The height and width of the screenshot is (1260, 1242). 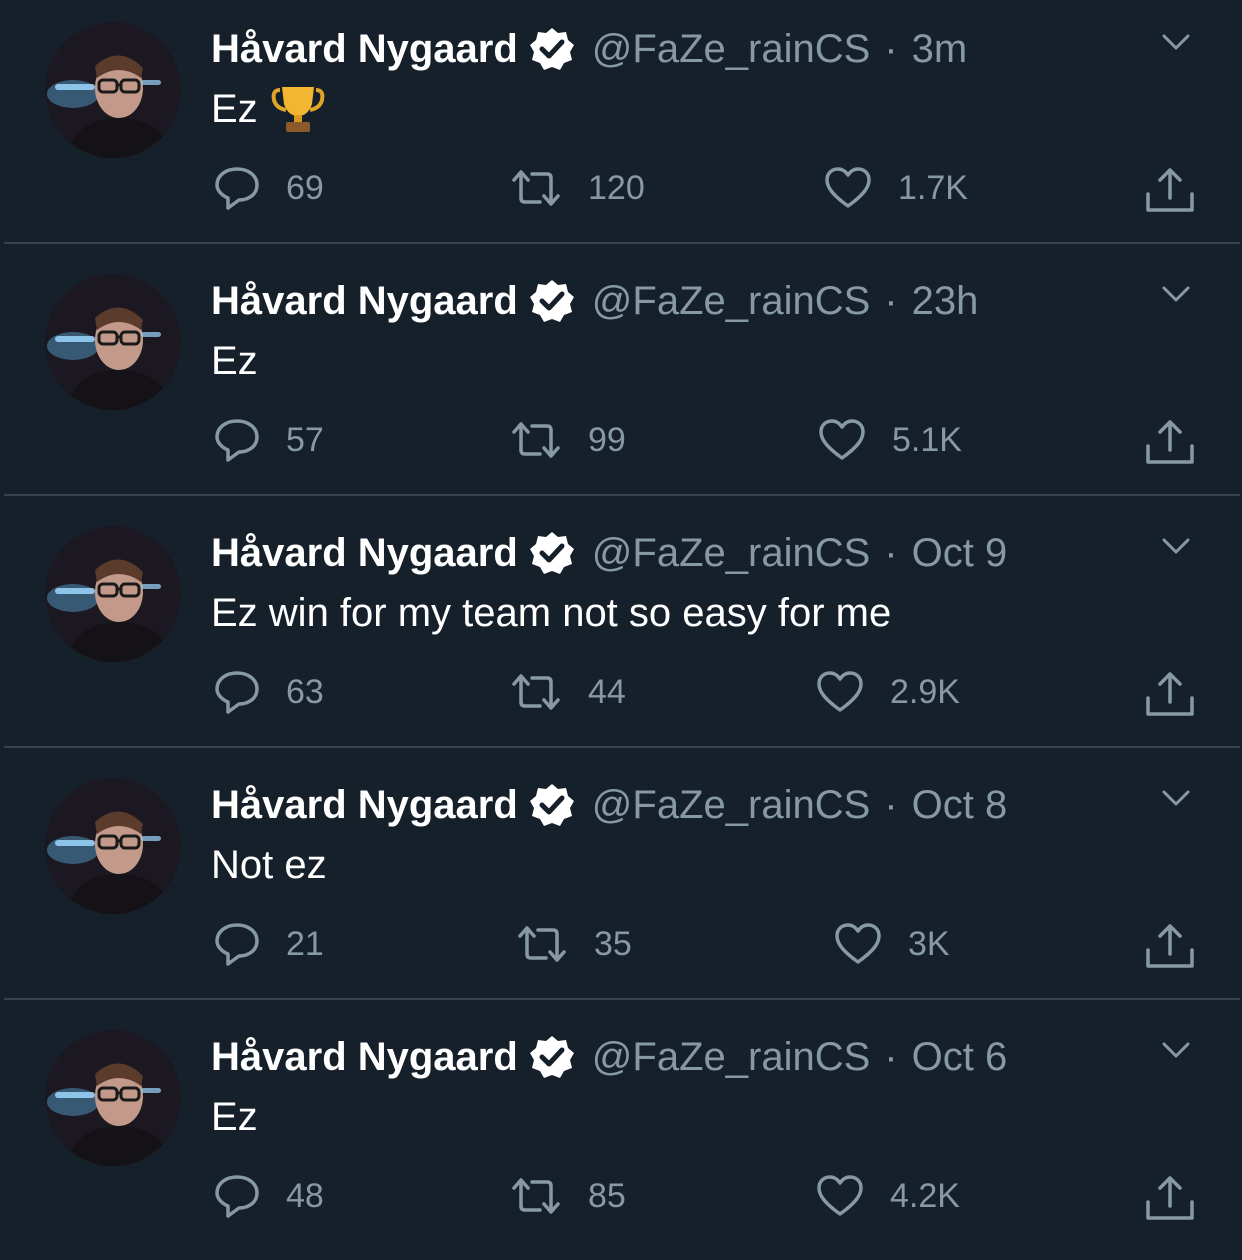 What do you see at coordinates (305, 187) in the screenshot?
I see `reply-count: 69` at bounding box center [305, 187].